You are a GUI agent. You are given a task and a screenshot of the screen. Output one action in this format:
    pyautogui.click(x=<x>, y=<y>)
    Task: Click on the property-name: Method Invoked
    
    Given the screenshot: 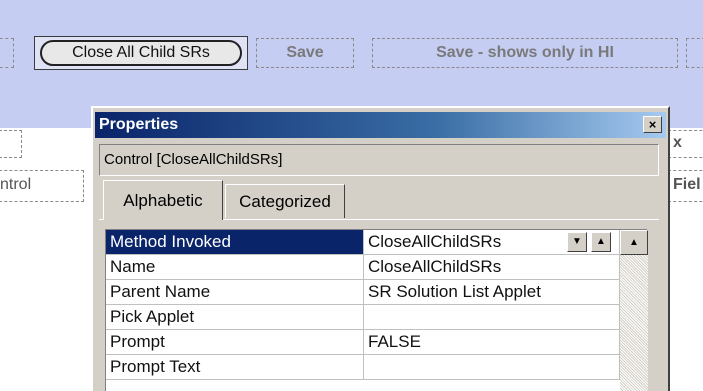 What is the action you would take?
    pyautogui.click(x=235, y=242)
    